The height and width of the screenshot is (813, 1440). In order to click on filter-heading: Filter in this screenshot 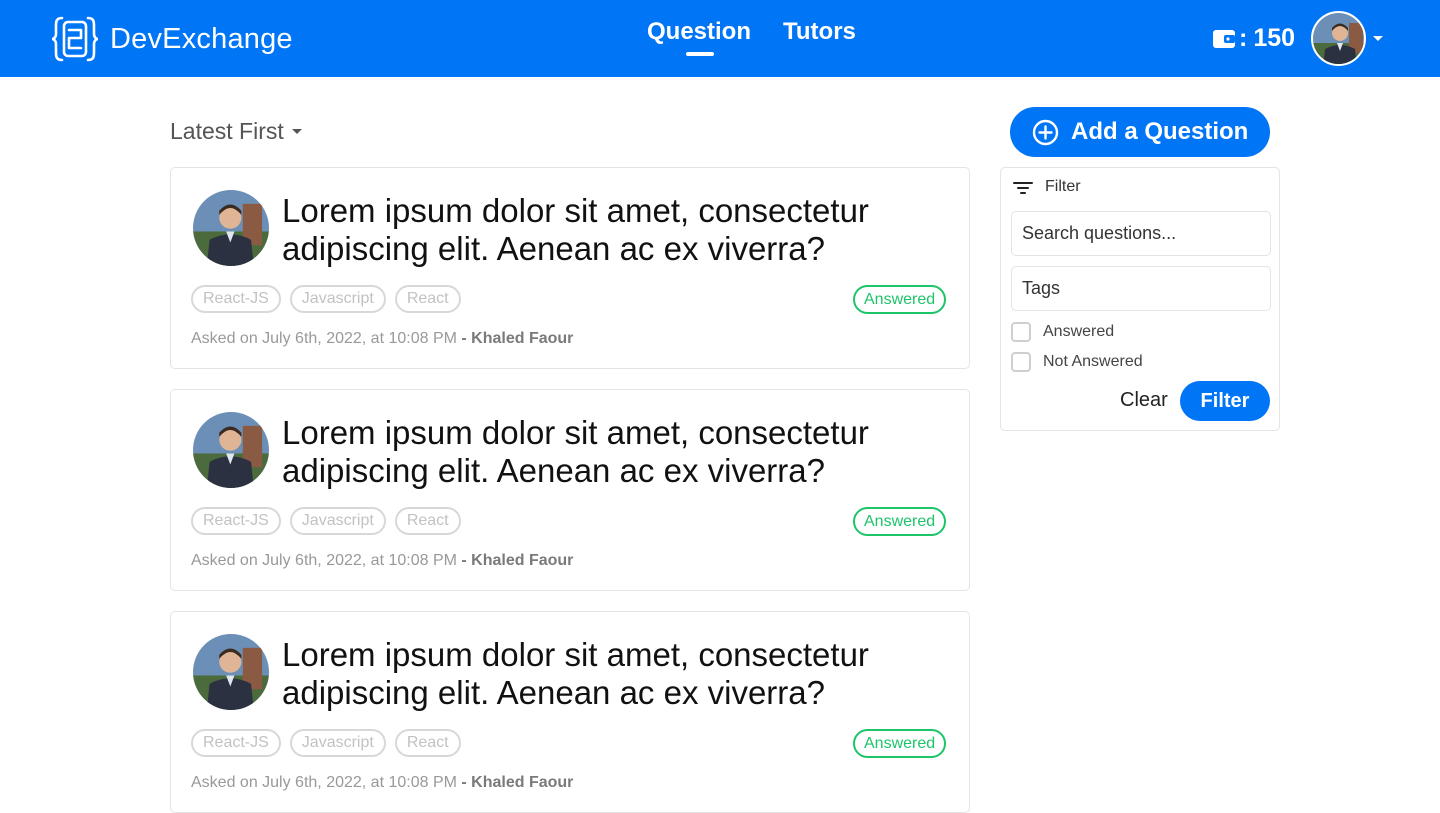, I will do `click(1047, 187)`.